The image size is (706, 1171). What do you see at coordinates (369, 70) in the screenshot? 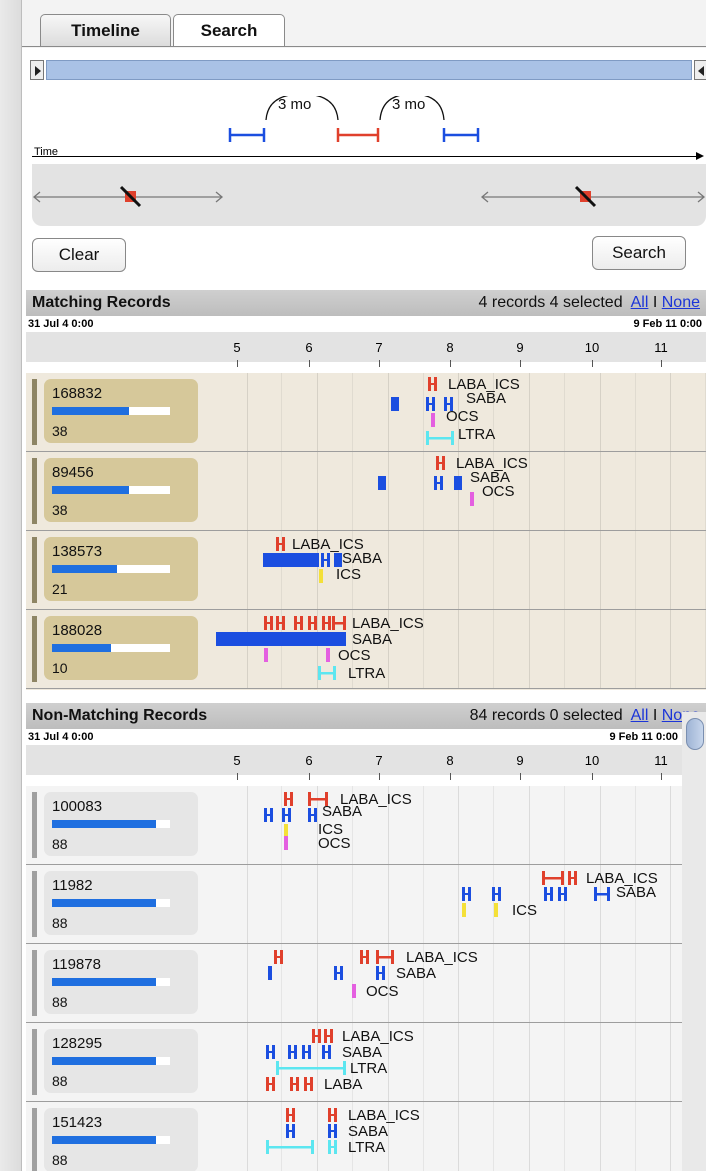
I see `scroll-track` at bounding box center [369, 70].